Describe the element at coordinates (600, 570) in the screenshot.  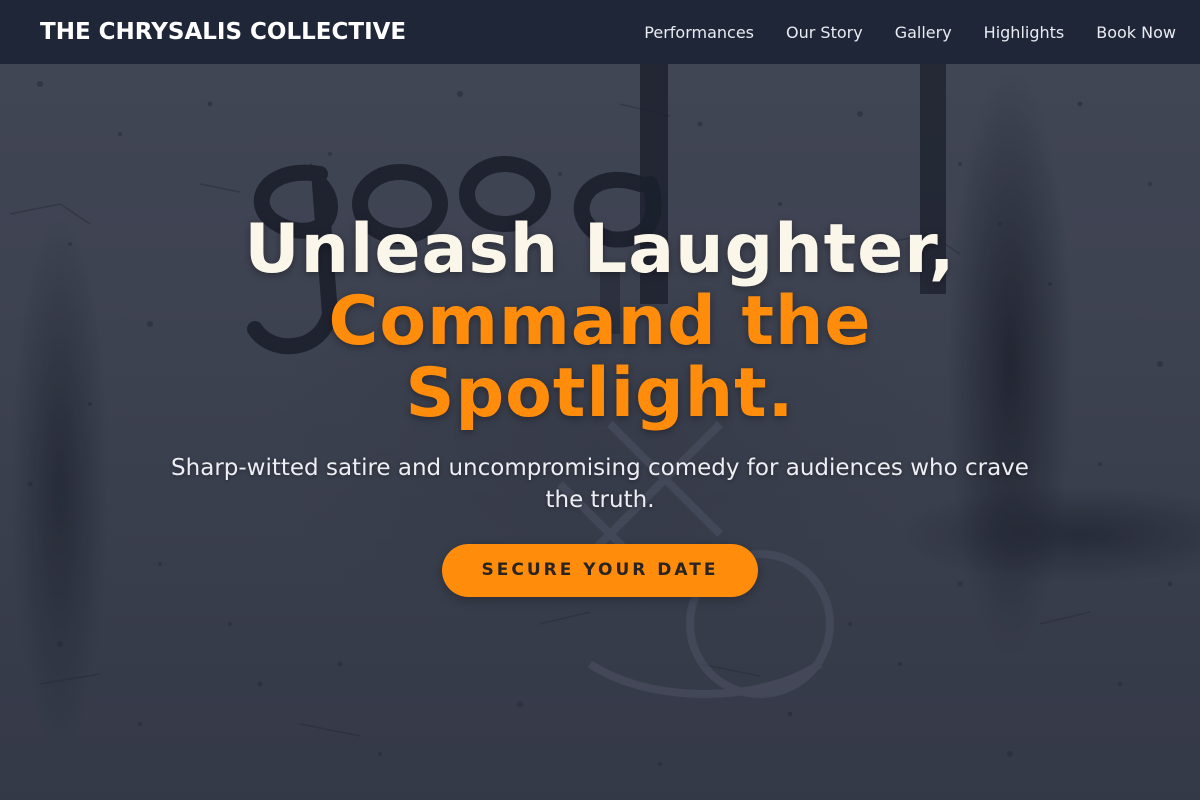
I see `secure-date-button: SECURE YOUR DATE` at that location.